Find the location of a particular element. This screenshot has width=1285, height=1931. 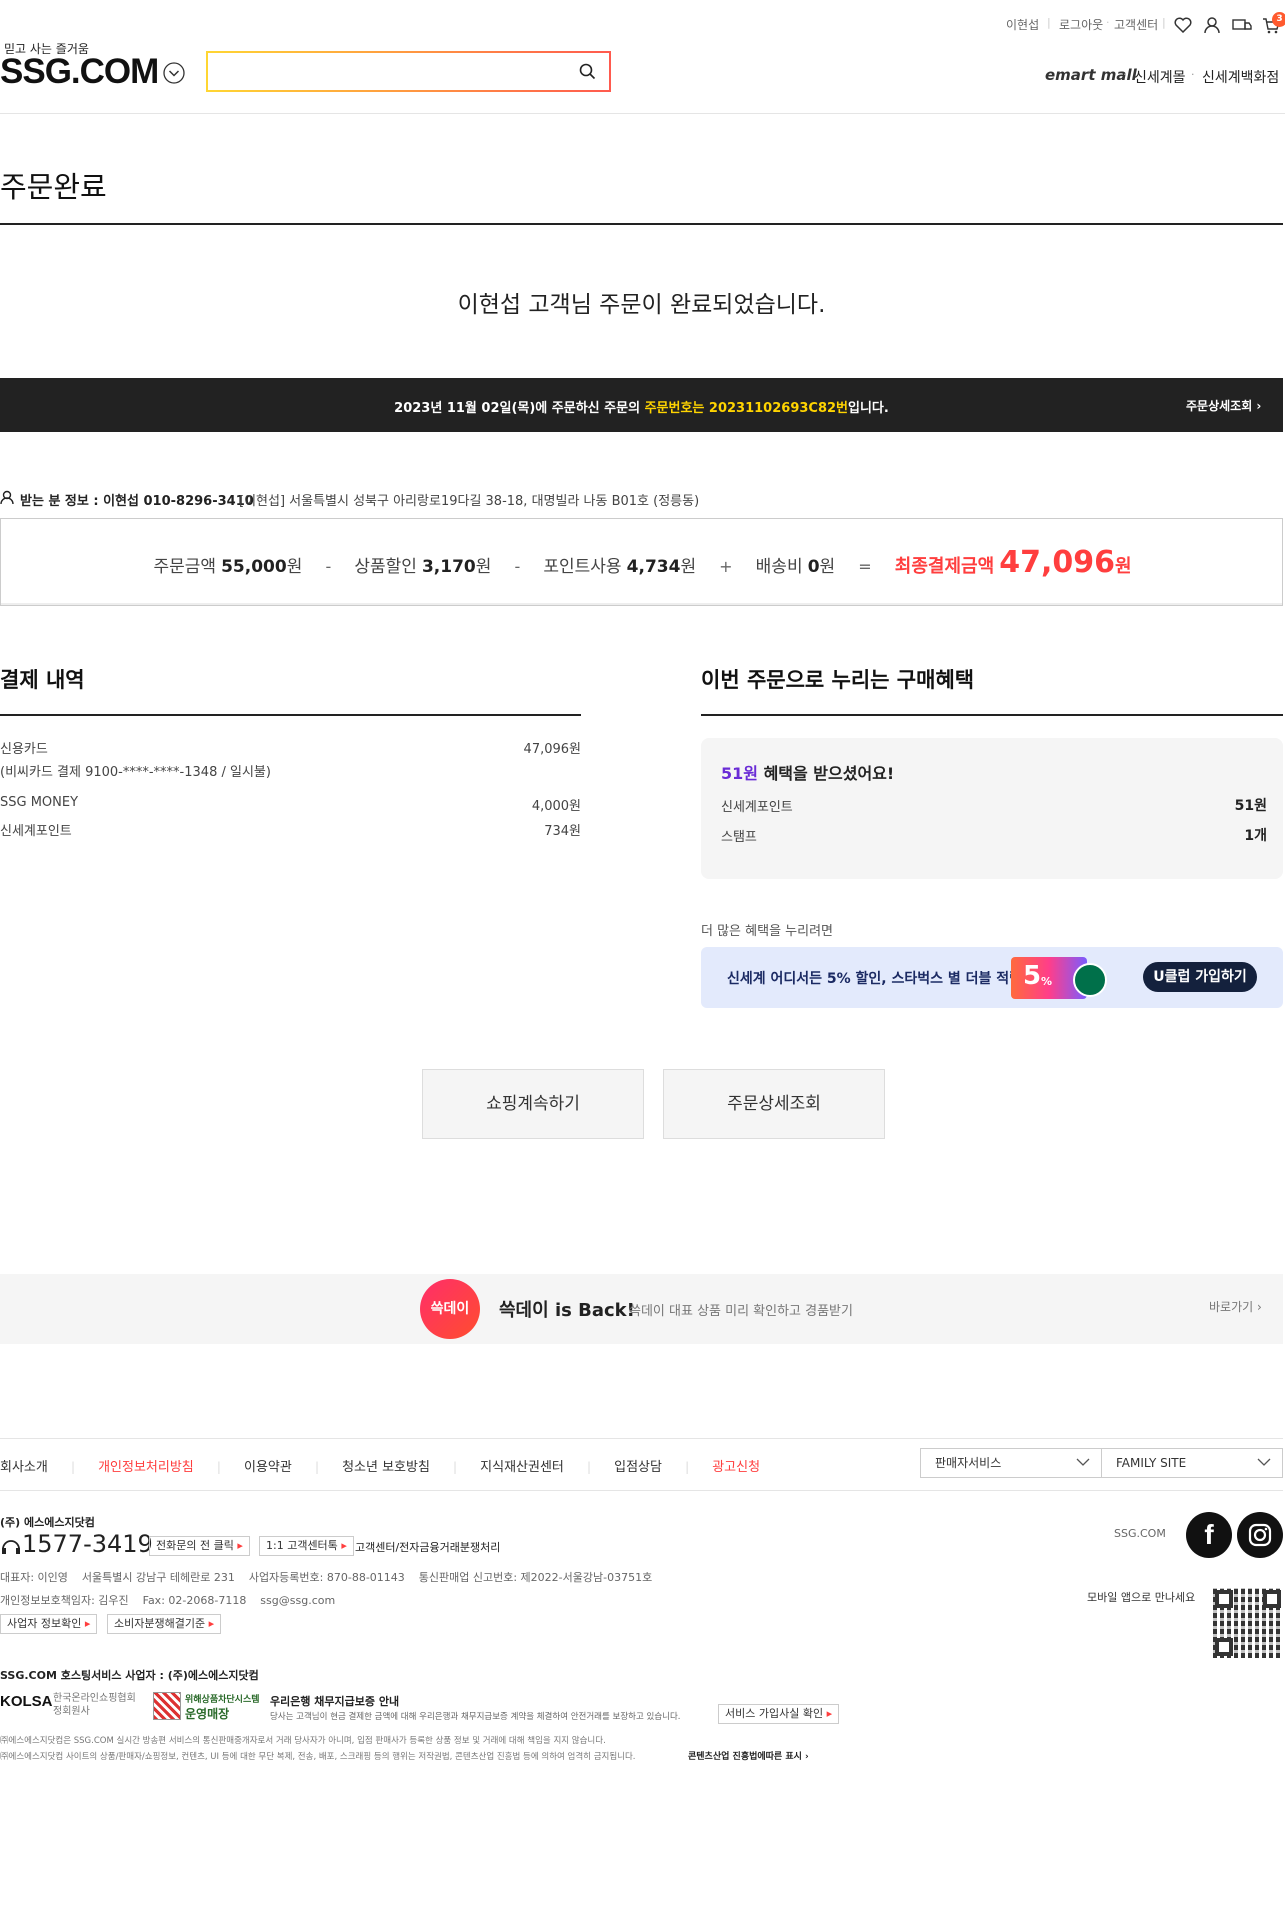

safety-cert-icon is located at coordinates (167, 1706).